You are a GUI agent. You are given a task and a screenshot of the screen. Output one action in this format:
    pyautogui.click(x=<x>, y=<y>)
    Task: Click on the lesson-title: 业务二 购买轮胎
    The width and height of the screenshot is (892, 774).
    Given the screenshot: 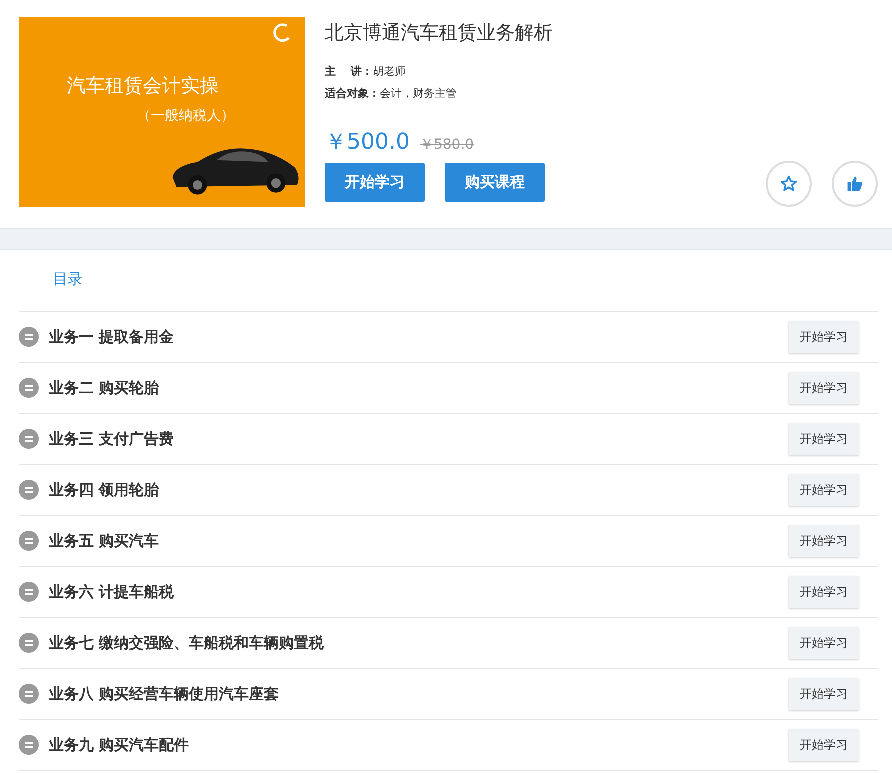 What is the action you would take?
    pyautogui.click(x=104, y=388)
    